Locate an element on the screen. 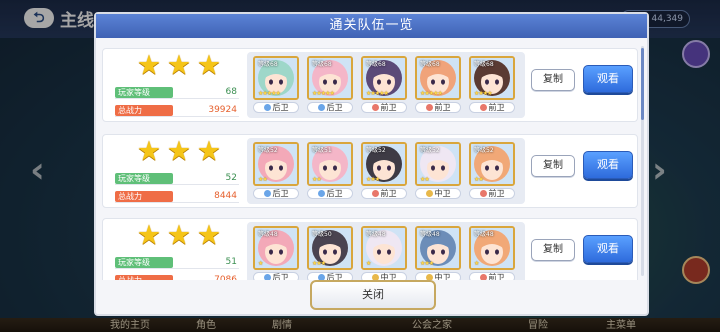 This screenshot has height=332, width=720. unit-card: 等级48 ★ 后卫 is located at coordinates (276, 253).